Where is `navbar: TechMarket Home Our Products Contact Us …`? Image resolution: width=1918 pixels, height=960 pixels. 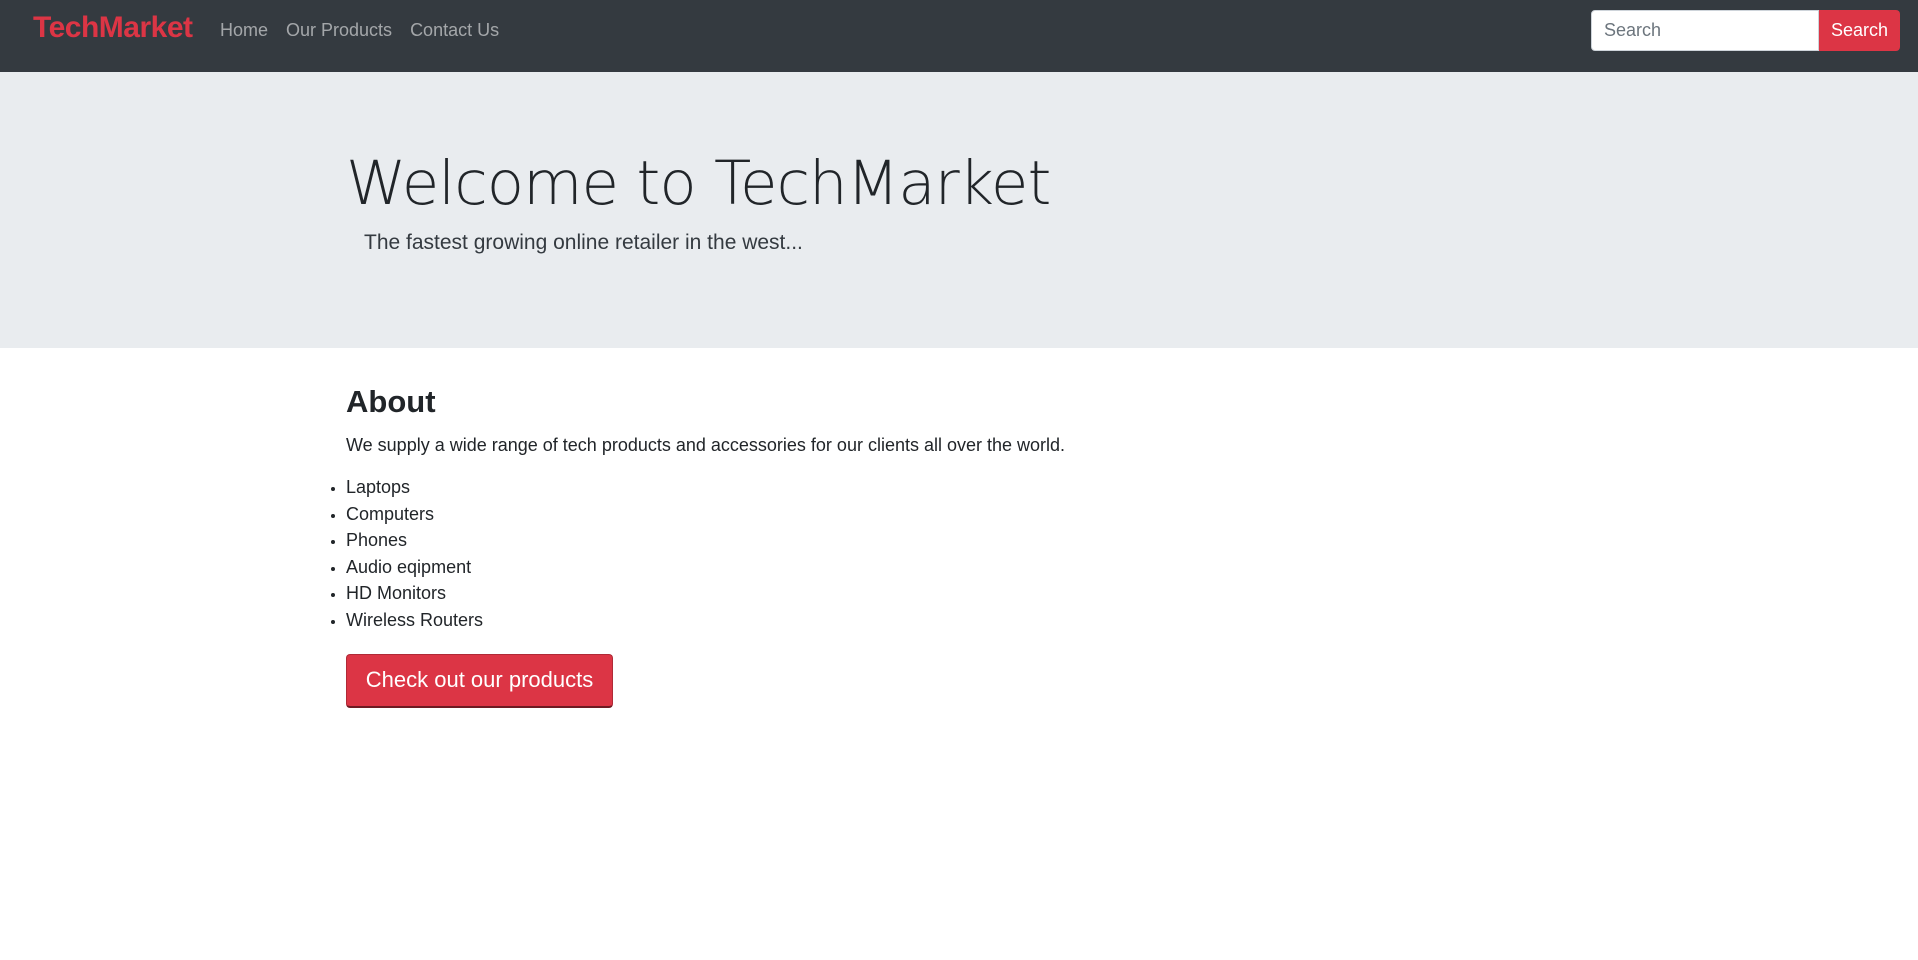
navbar: TechMarket Home Our Products Contact Us … is located at coordinates (959, 36).